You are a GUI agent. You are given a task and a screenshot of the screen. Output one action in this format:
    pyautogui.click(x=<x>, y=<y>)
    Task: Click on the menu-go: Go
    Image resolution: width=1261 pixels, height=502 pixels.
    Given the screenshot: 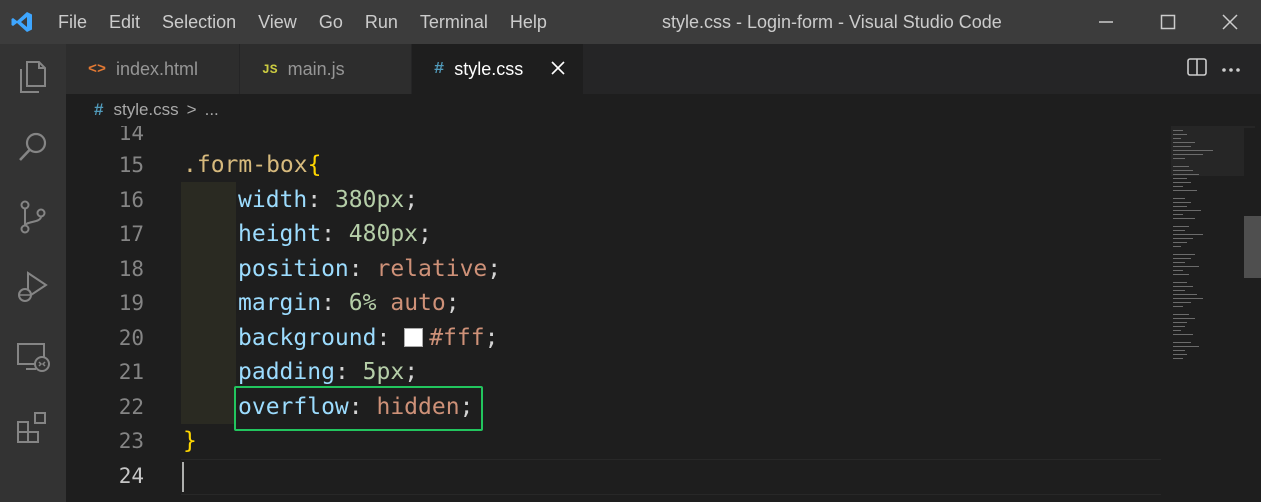 What is the action you would take?
    pyautogui.click(x=331, y=22)
    